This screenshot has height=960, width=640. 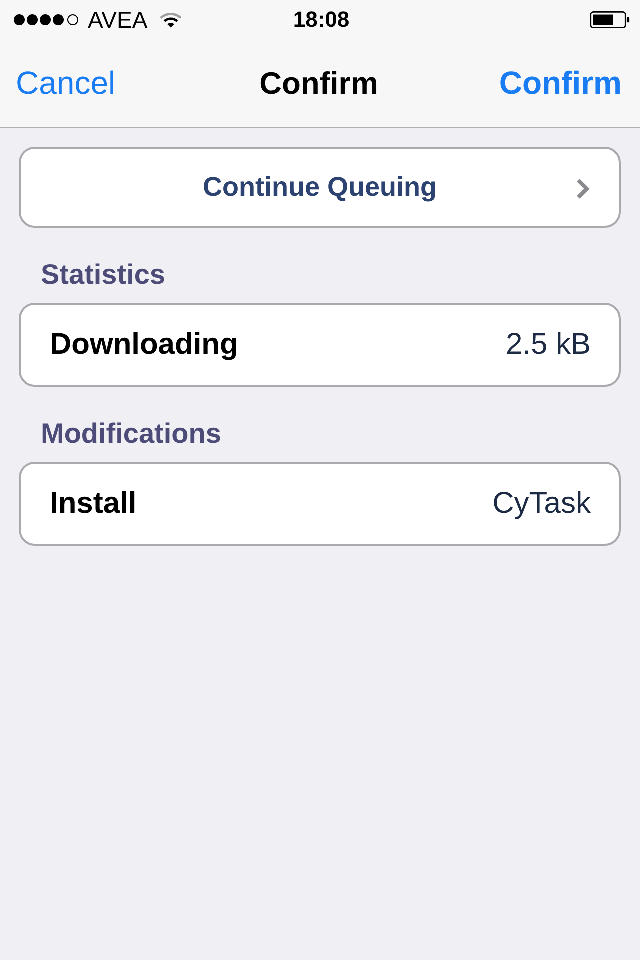 I want to click on wifi-icon, so click(x=171, y=20).